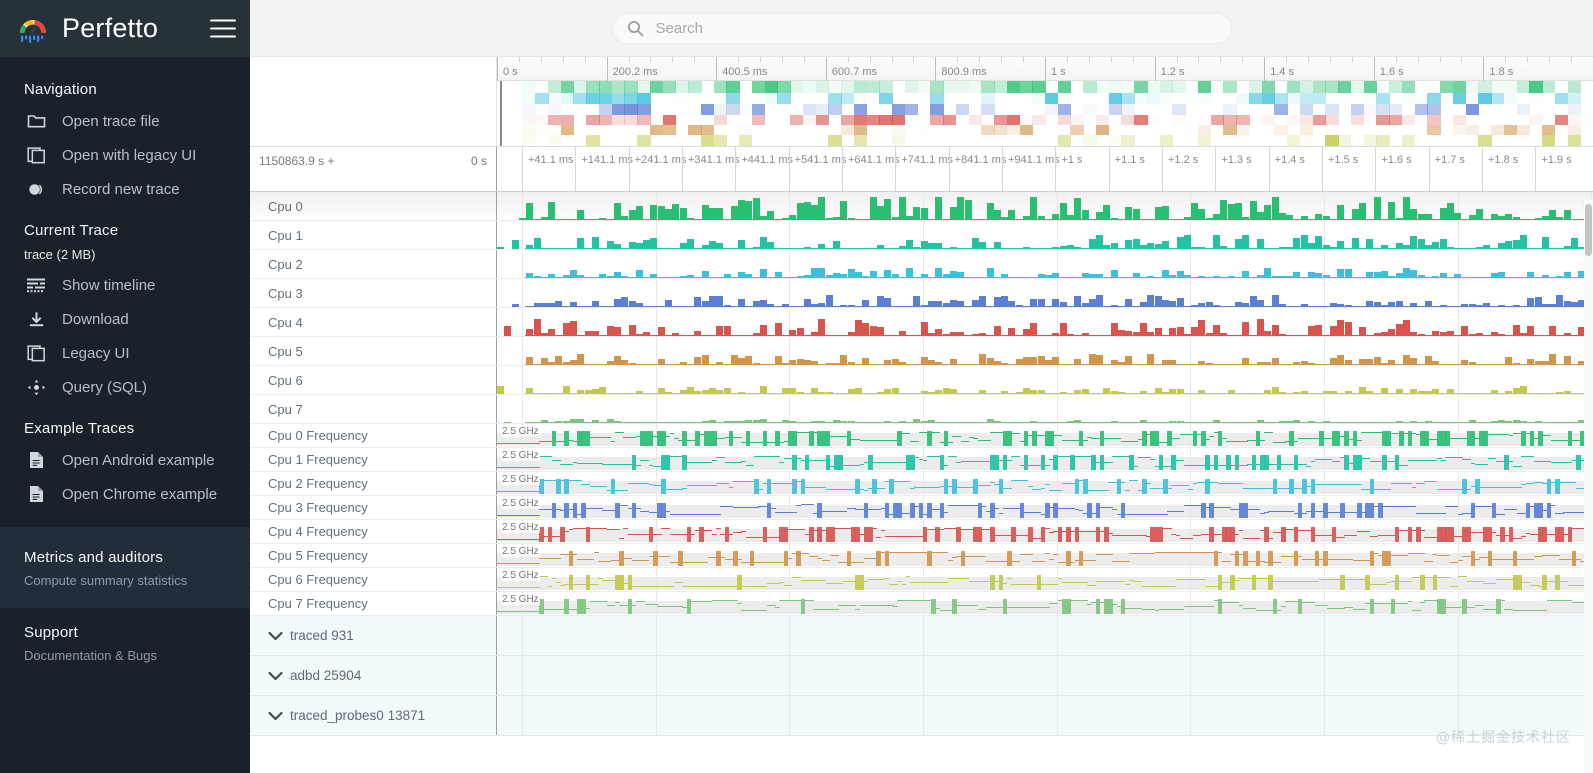 This screenshot has width=1593, height=773. What do you see at coordinates (373, 435) in the screenshot?
I see `track-shelf: Cpu 0 Frequency` at bounding box center [373, 435].